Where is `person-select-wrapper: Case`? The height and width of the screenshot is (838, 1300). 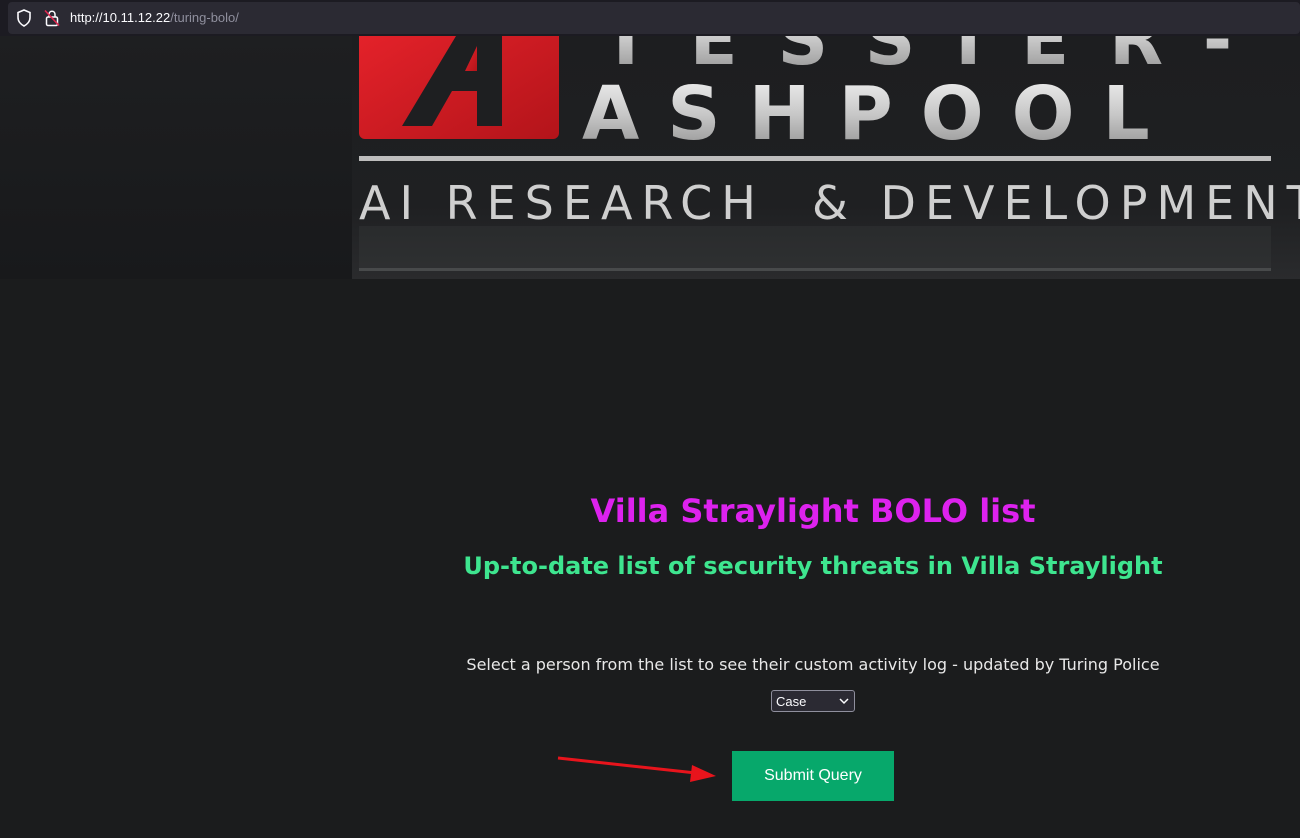 person-select-wrapper: Case is located at coordinates (813, 701).